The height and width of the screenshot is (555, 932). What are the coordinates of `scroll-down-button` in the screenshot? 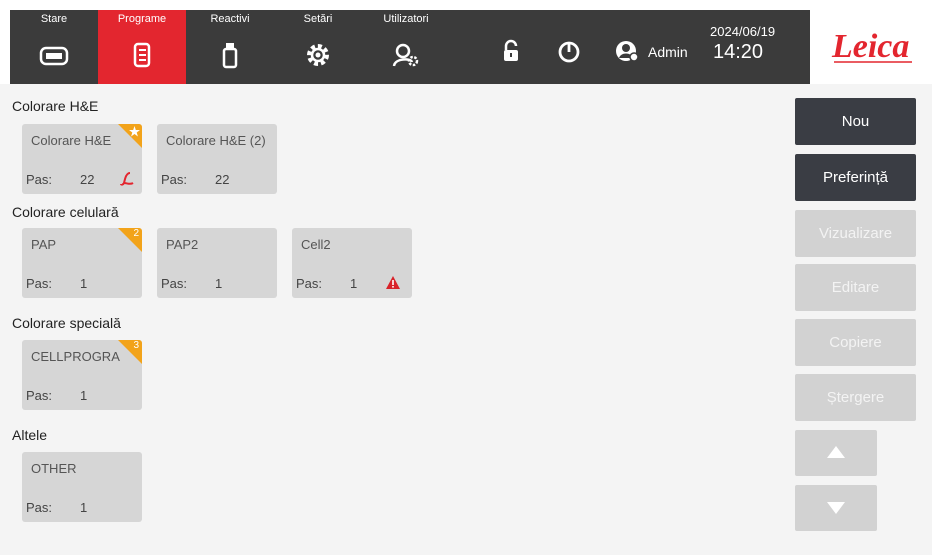 It's located at (836, 508).